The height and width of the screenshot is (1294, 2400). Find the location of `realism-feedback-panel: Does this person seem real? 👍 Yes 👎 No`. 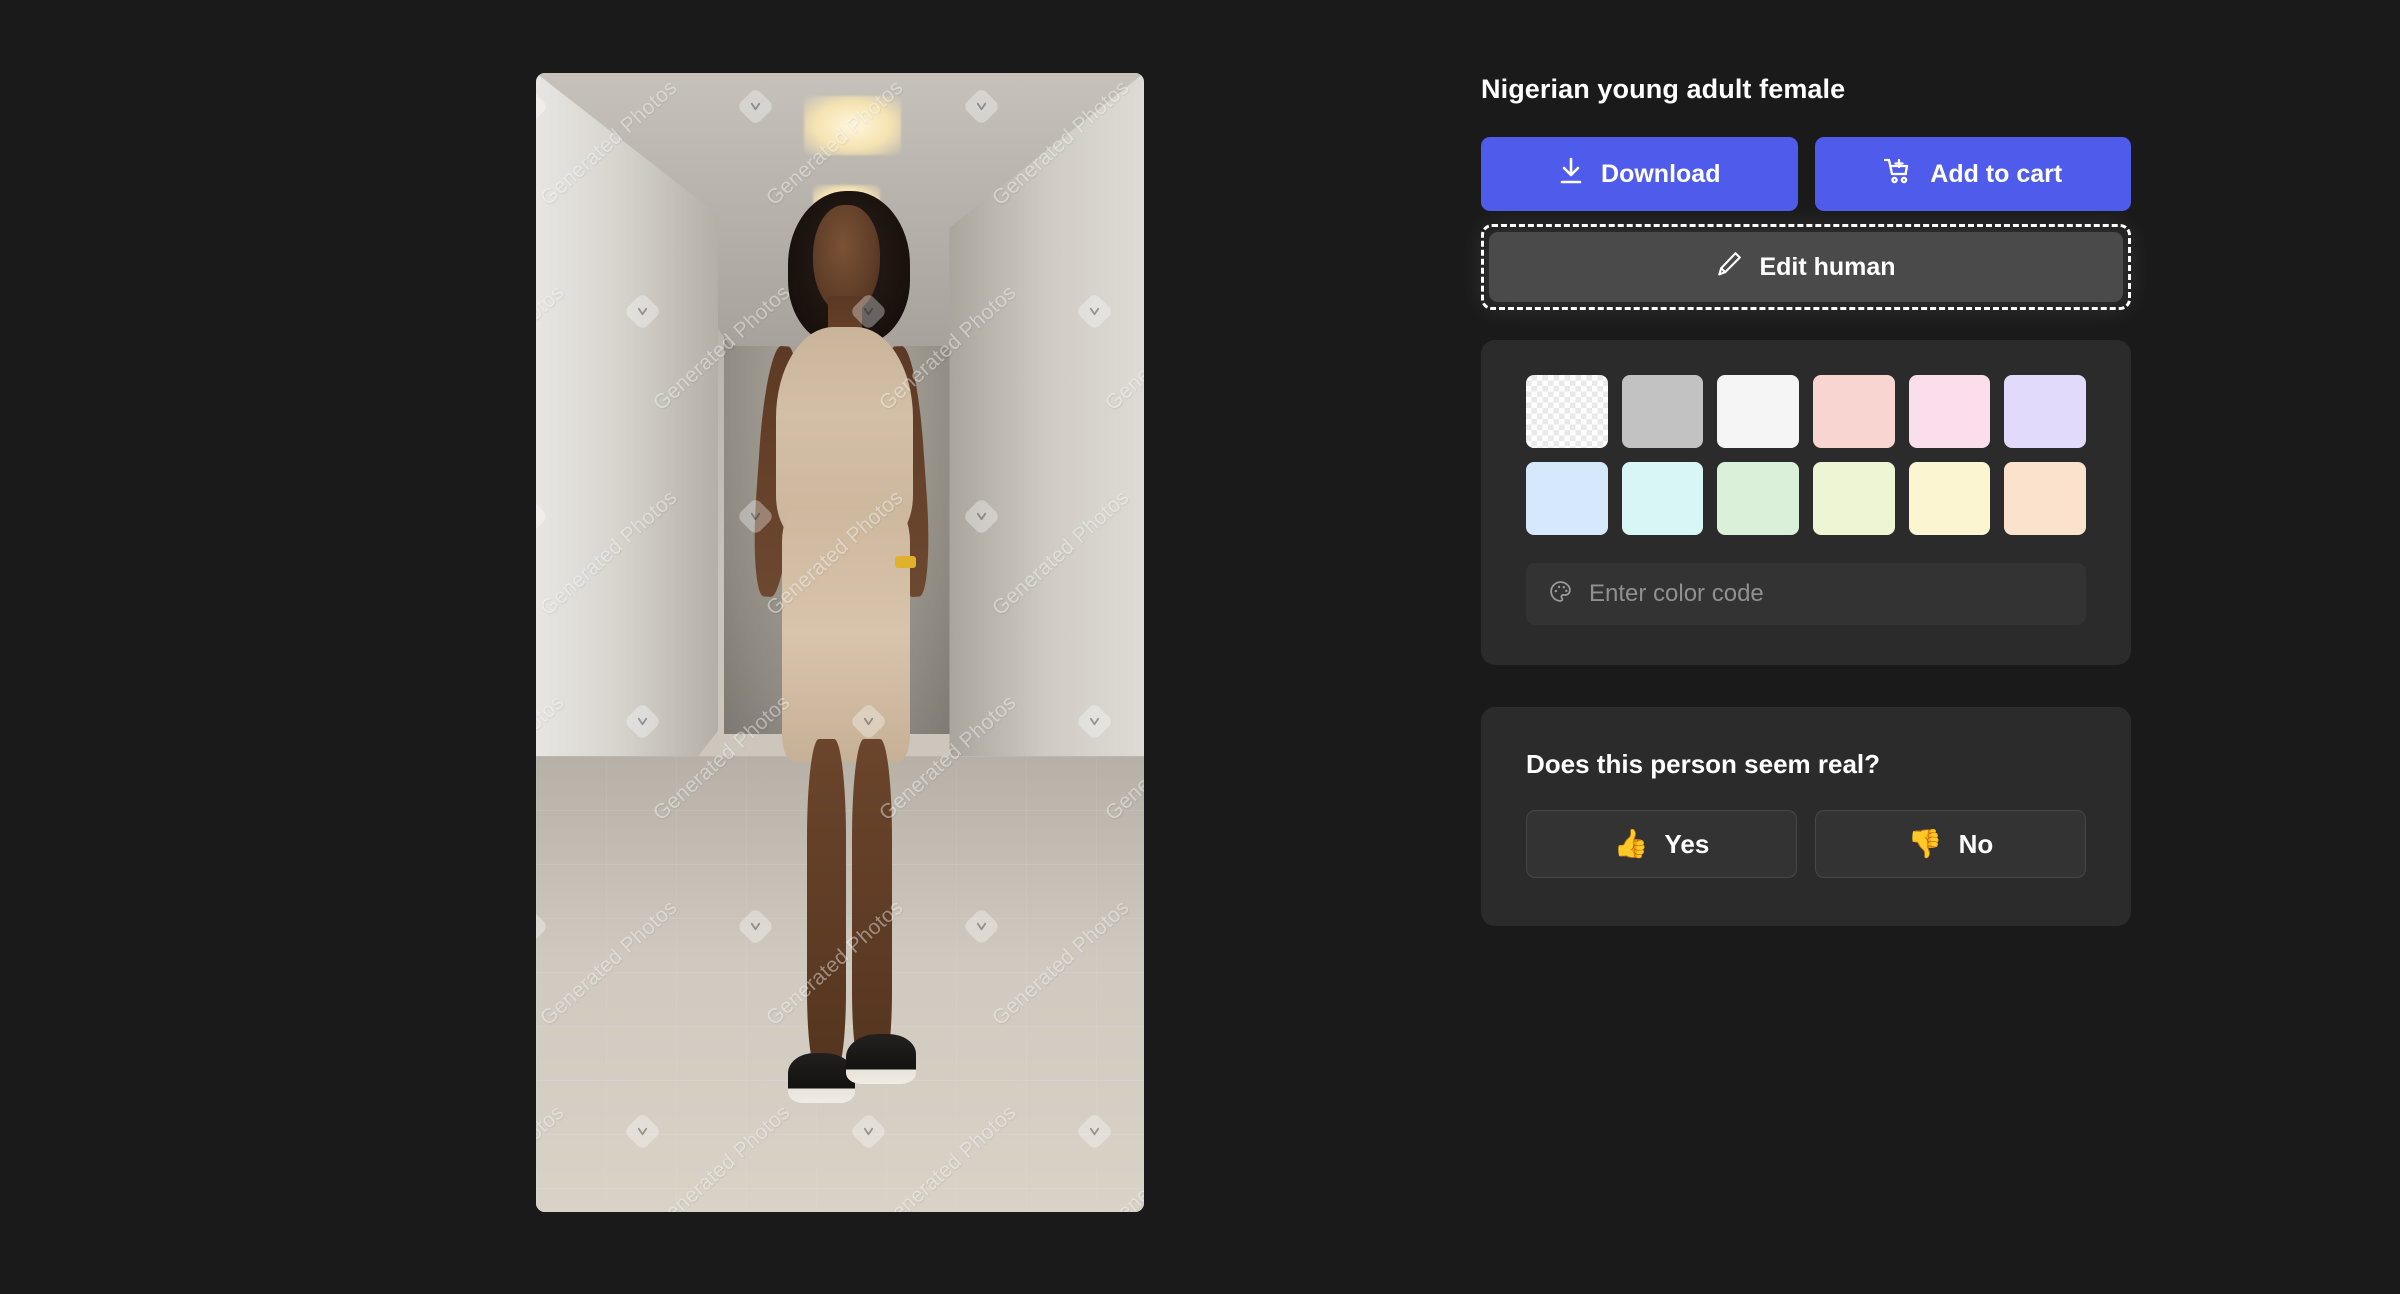

realism-feedback-panel: Does this person seem real? 👍 Yes 👎 No is located at coordinates (1806, 817).